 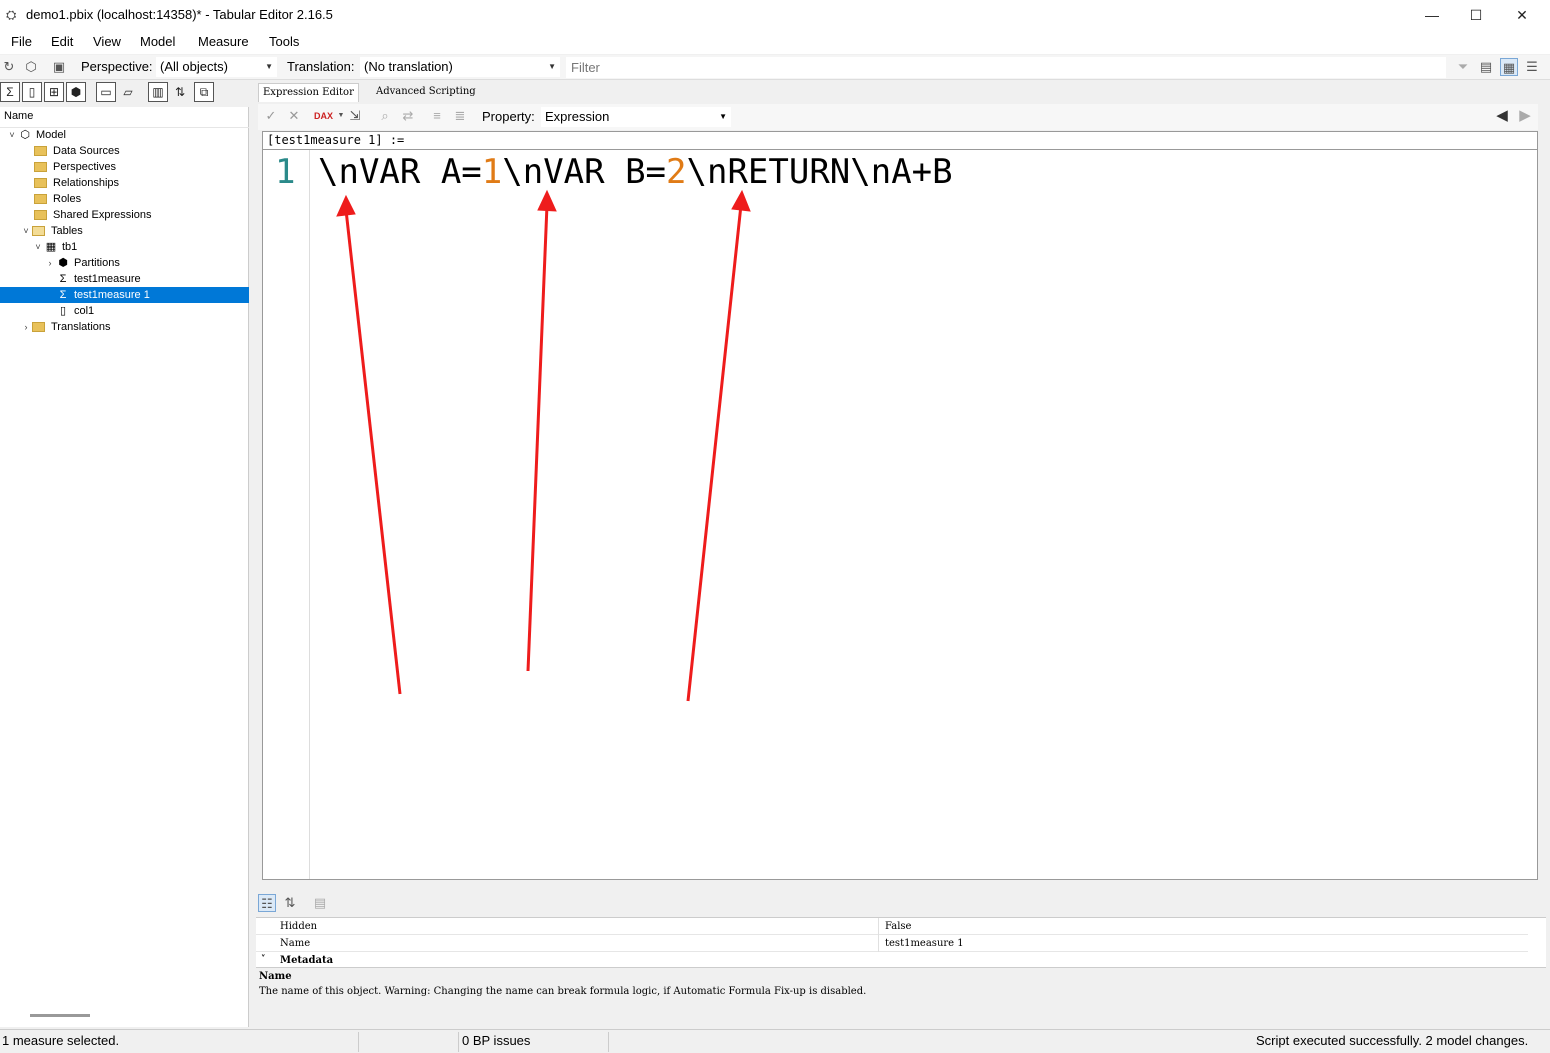 I want to click on tree-node-shared-expressions: Shared Expressions, so click(x=92, y=215).